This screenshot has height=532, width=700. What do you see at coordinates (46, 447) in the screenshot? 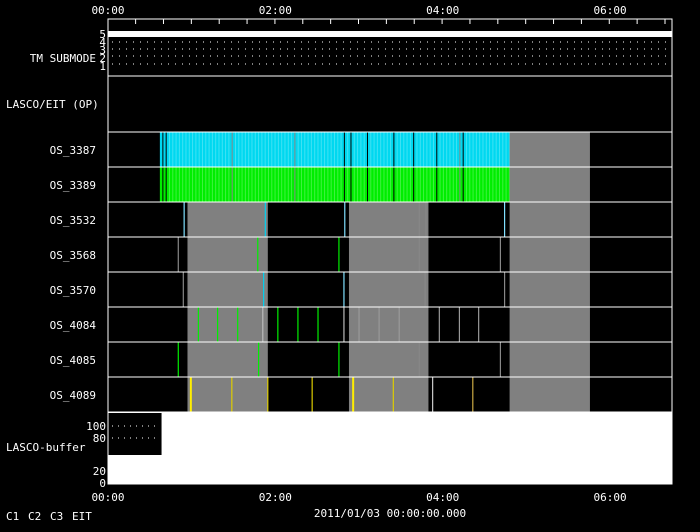
I see `buffer-label: LASCO-buffer` at bounding box center [46, 447].